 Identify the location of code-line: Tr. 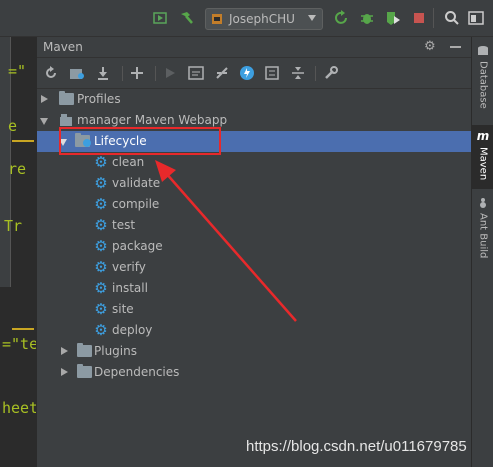
(13, 226).